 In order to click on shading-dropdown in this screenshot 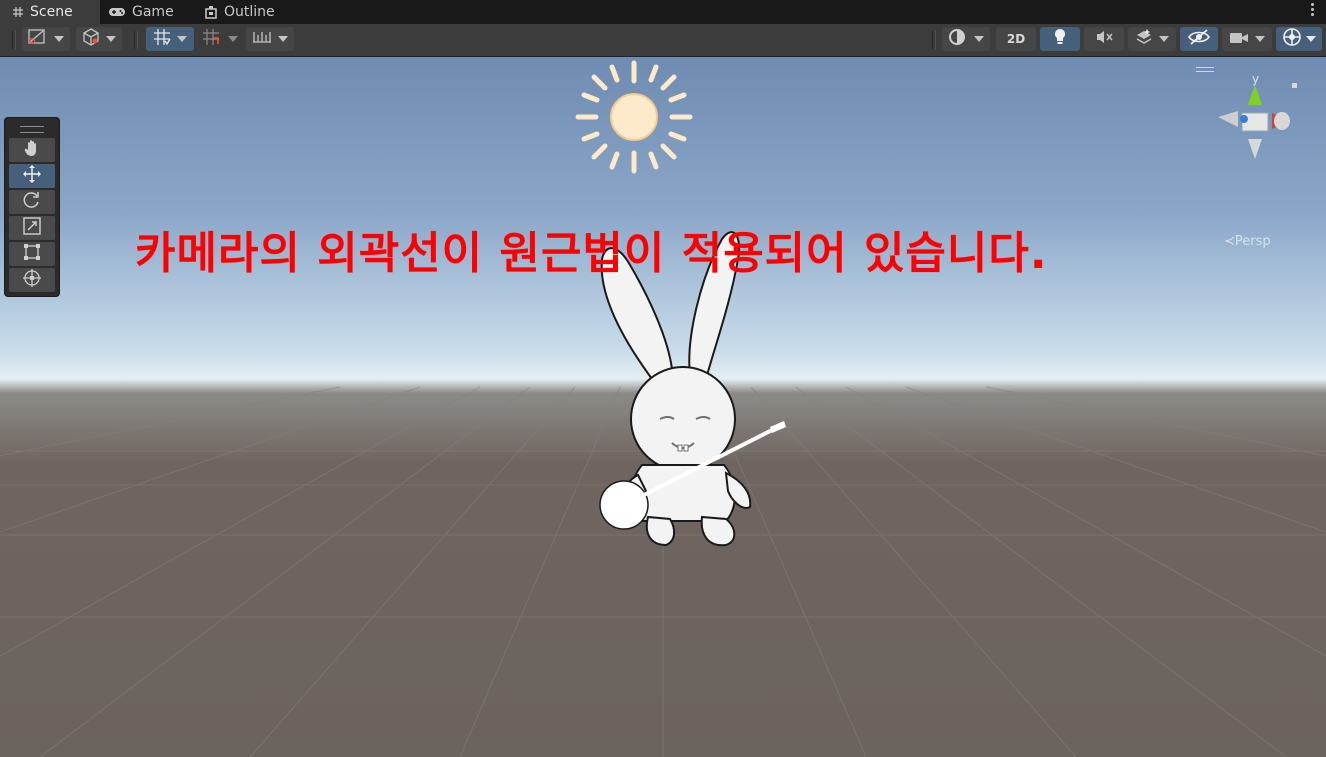, I will do `click(99, 39)`.